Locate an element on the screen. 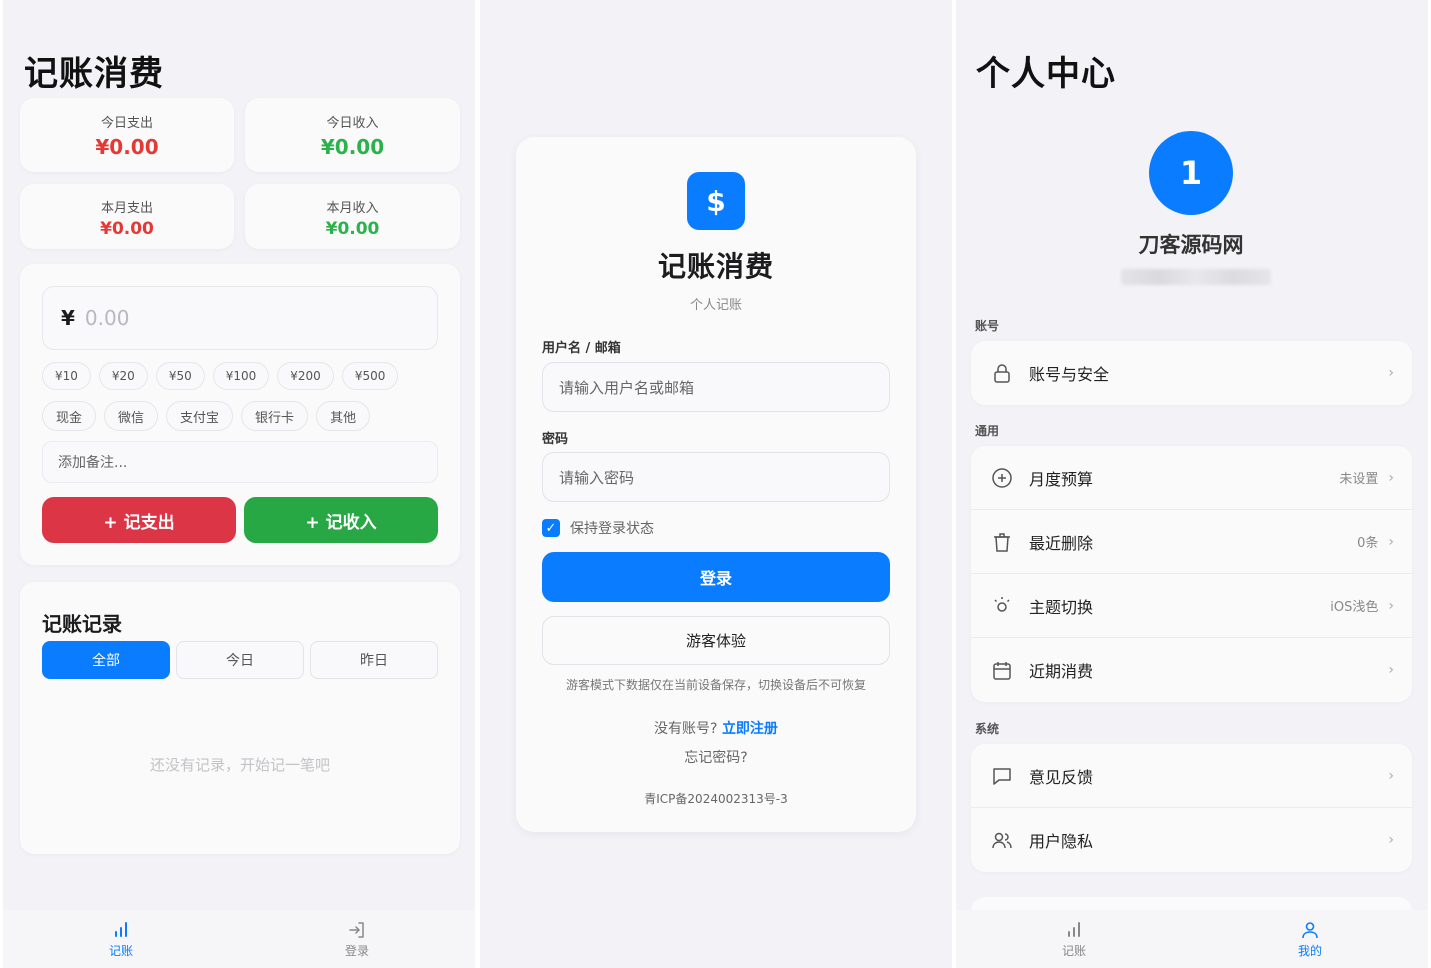 Image resolution: width=1431 pixels, height=968 pixels. quick-amount-chip: ¥20 is located at coordinates (123, 376).